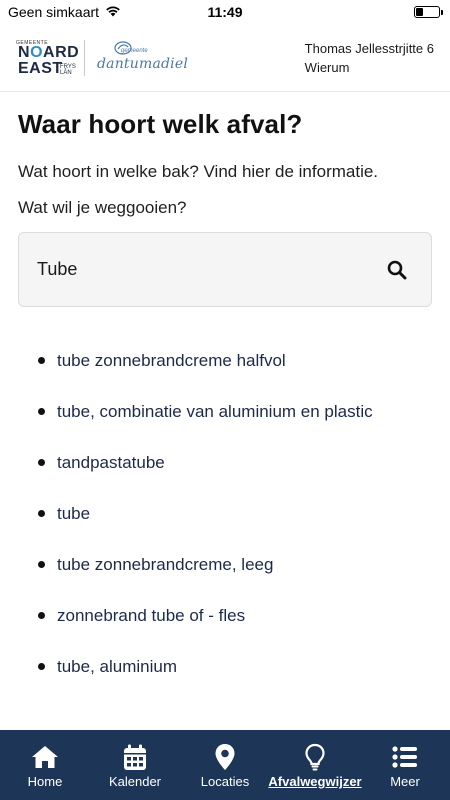 The image size is (450, 800). What do you see at coordinates (45, 781) in the screenshot?
I see `nav-label-home: Home` at bounding box center [45, 781].